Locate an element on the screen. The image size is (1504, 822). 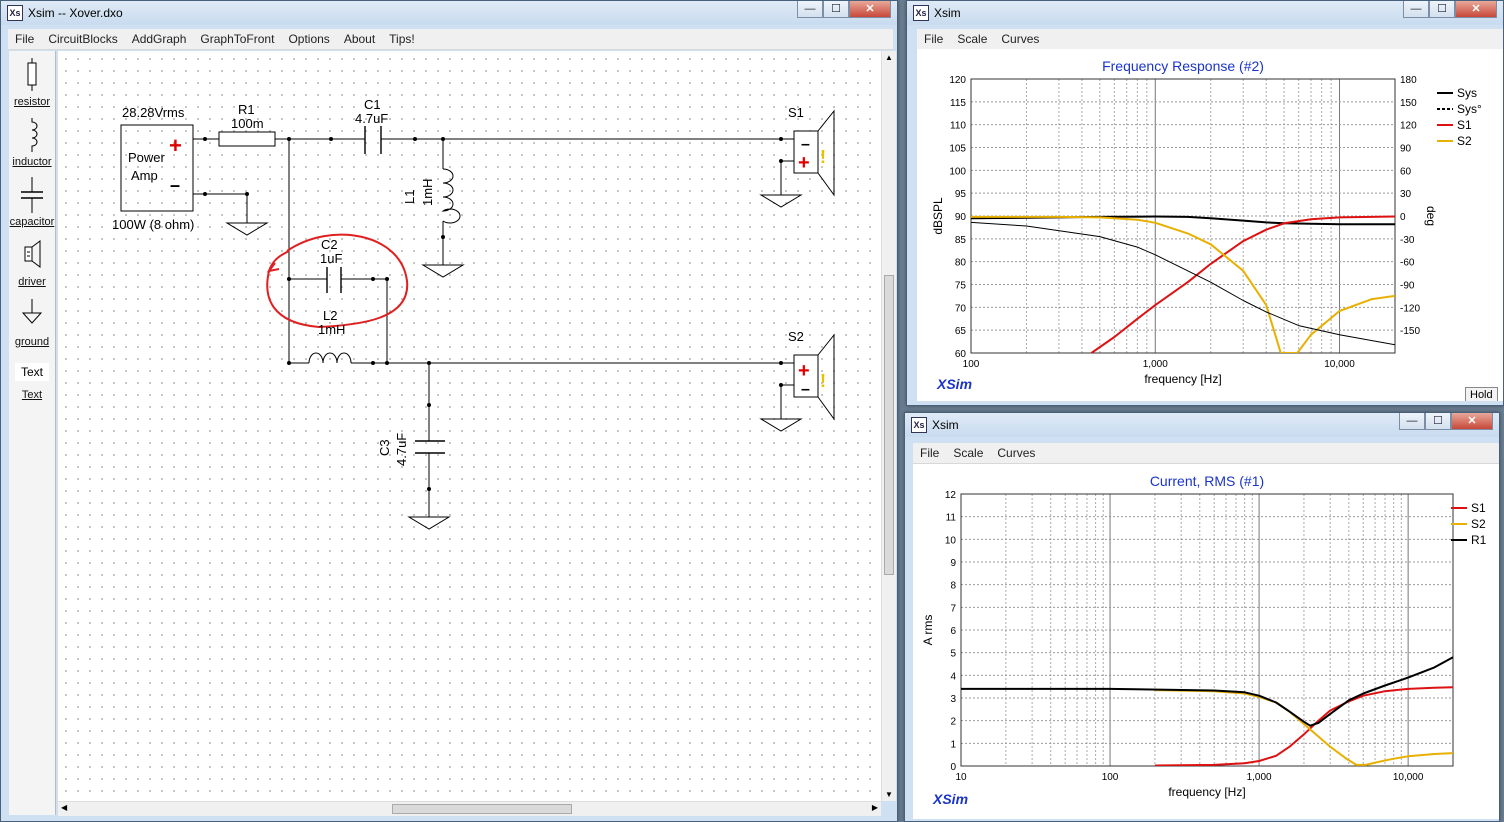
capacitor-icon is located at coordinates (32, 195).